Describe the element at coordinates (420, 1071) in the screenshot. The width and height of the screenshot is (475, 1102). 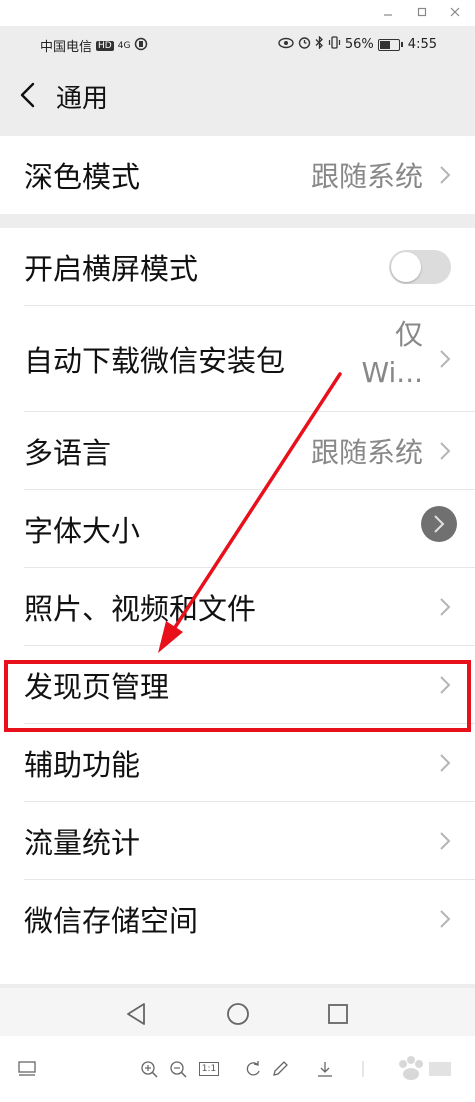
I see `watermark-logo` at that location.